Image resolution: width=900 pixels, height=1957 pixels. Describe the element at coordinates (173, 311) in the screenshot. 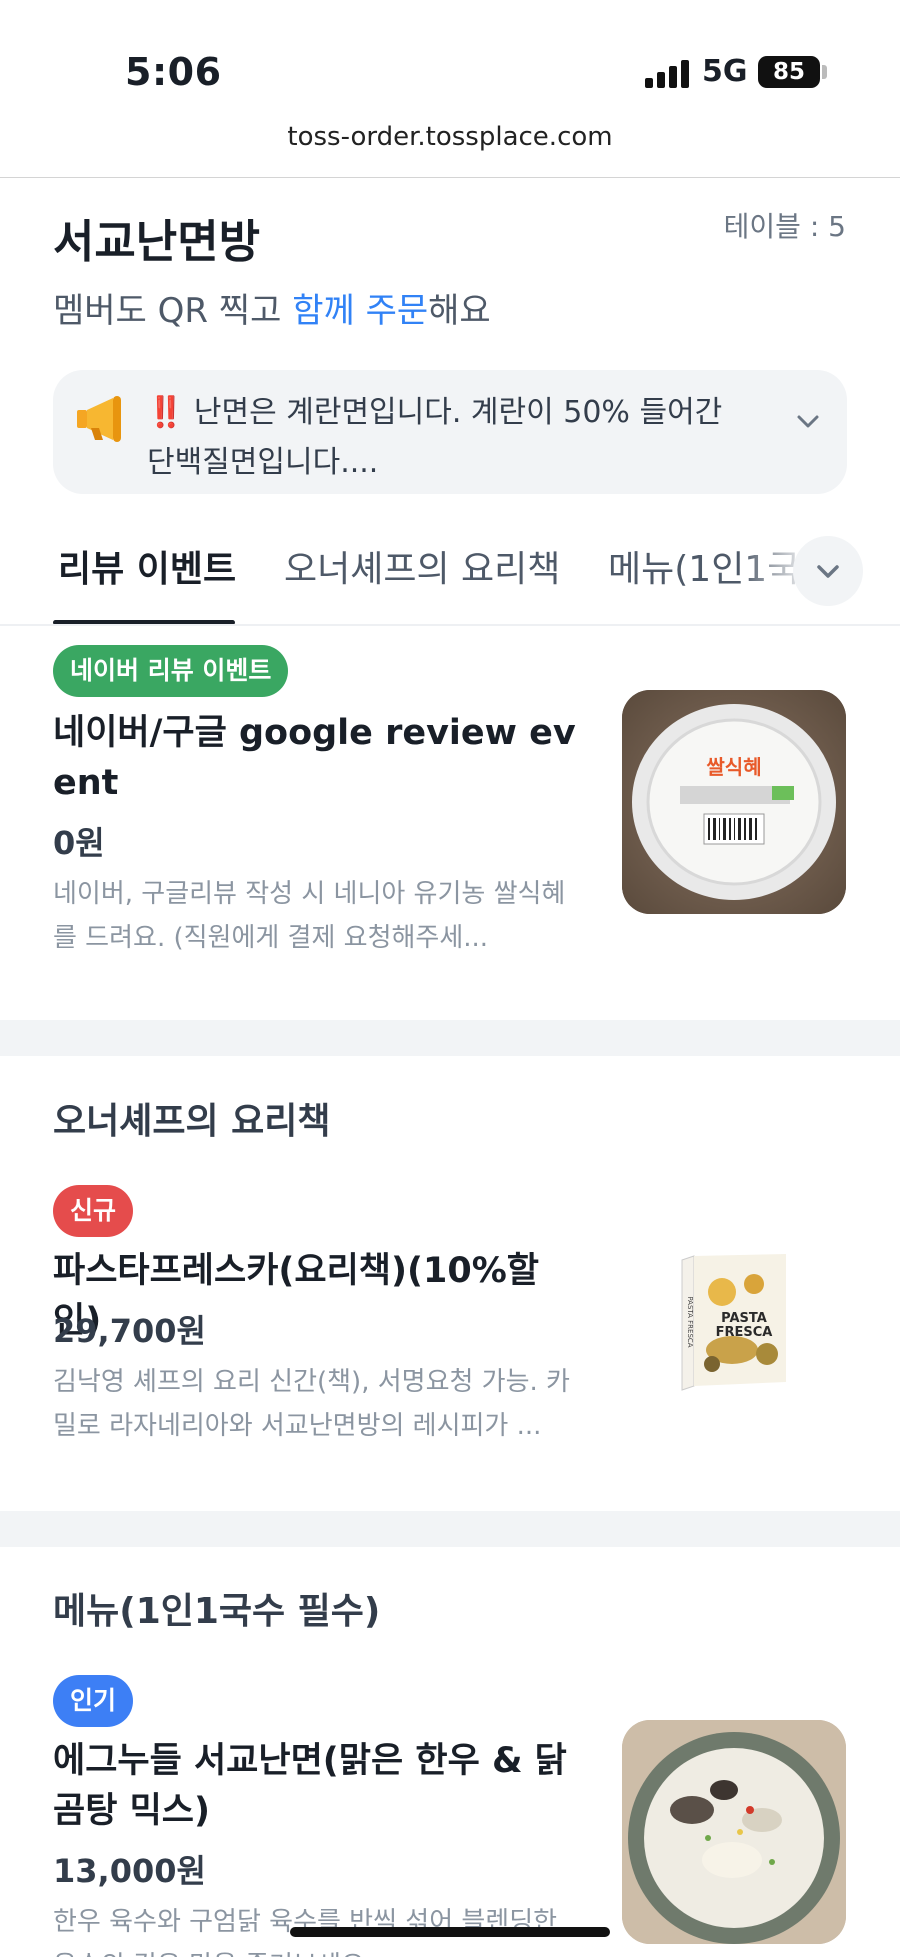

I see `subtitle-prefix: 멤버도 QR 찍고` at that location.